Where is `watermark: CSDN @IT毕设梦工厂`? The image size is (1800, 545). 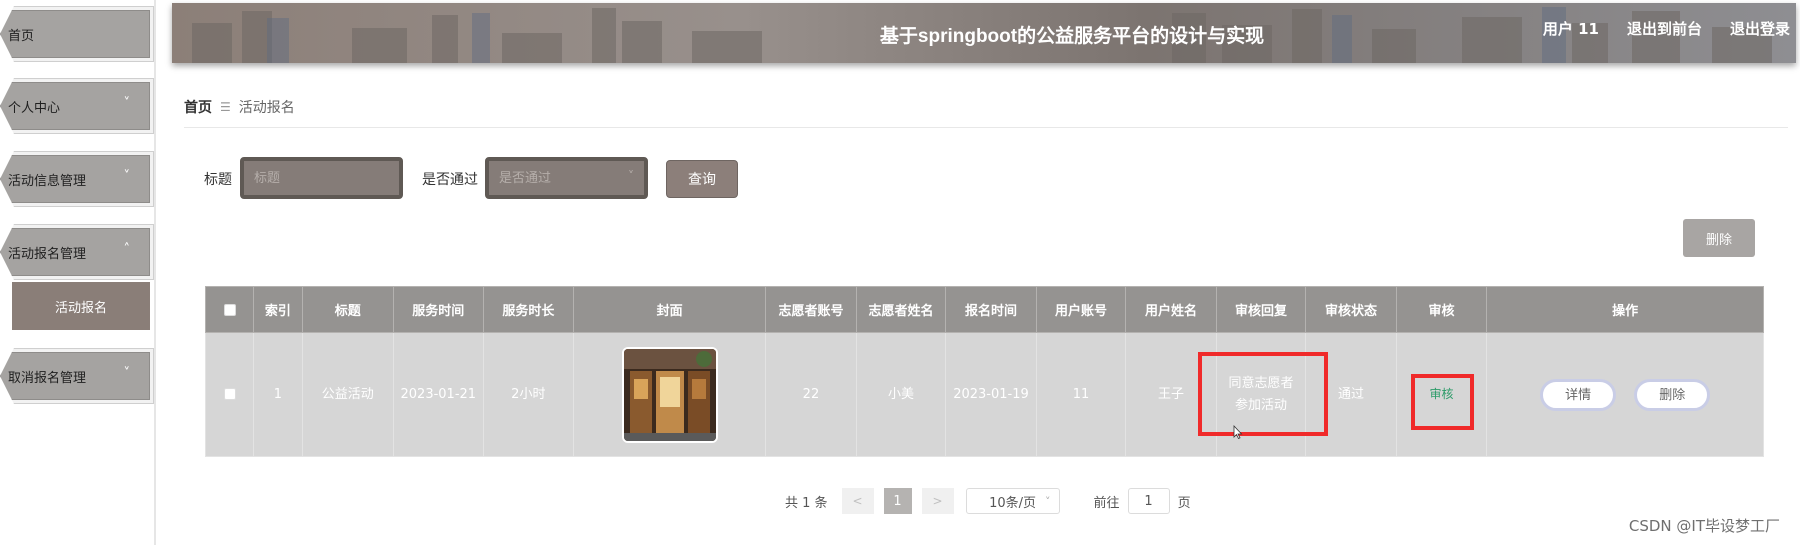 watermark: CSDN @IT毕设梦工厂 is located at coordinates (1704, 526).